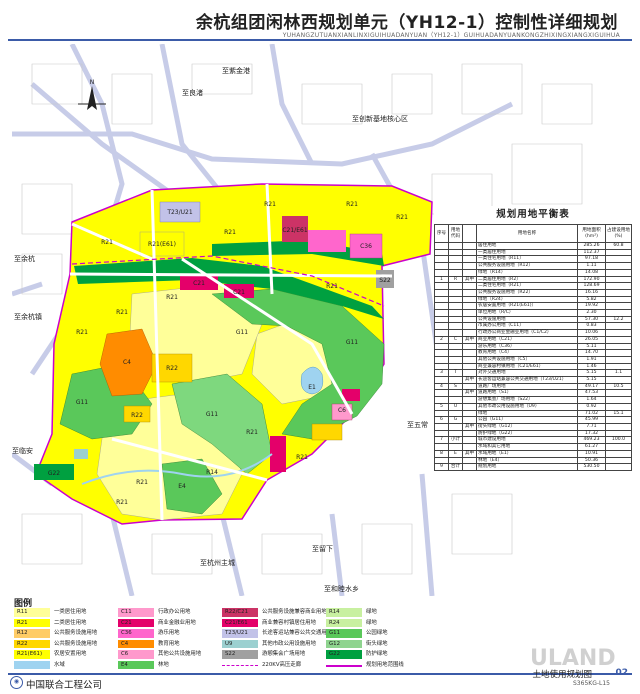 The image size is (640, 694). What do you see at coordinates (591, 683) in the screenshot?
I see `map-code: S365KG-L15` at bounding box center [591, 683].